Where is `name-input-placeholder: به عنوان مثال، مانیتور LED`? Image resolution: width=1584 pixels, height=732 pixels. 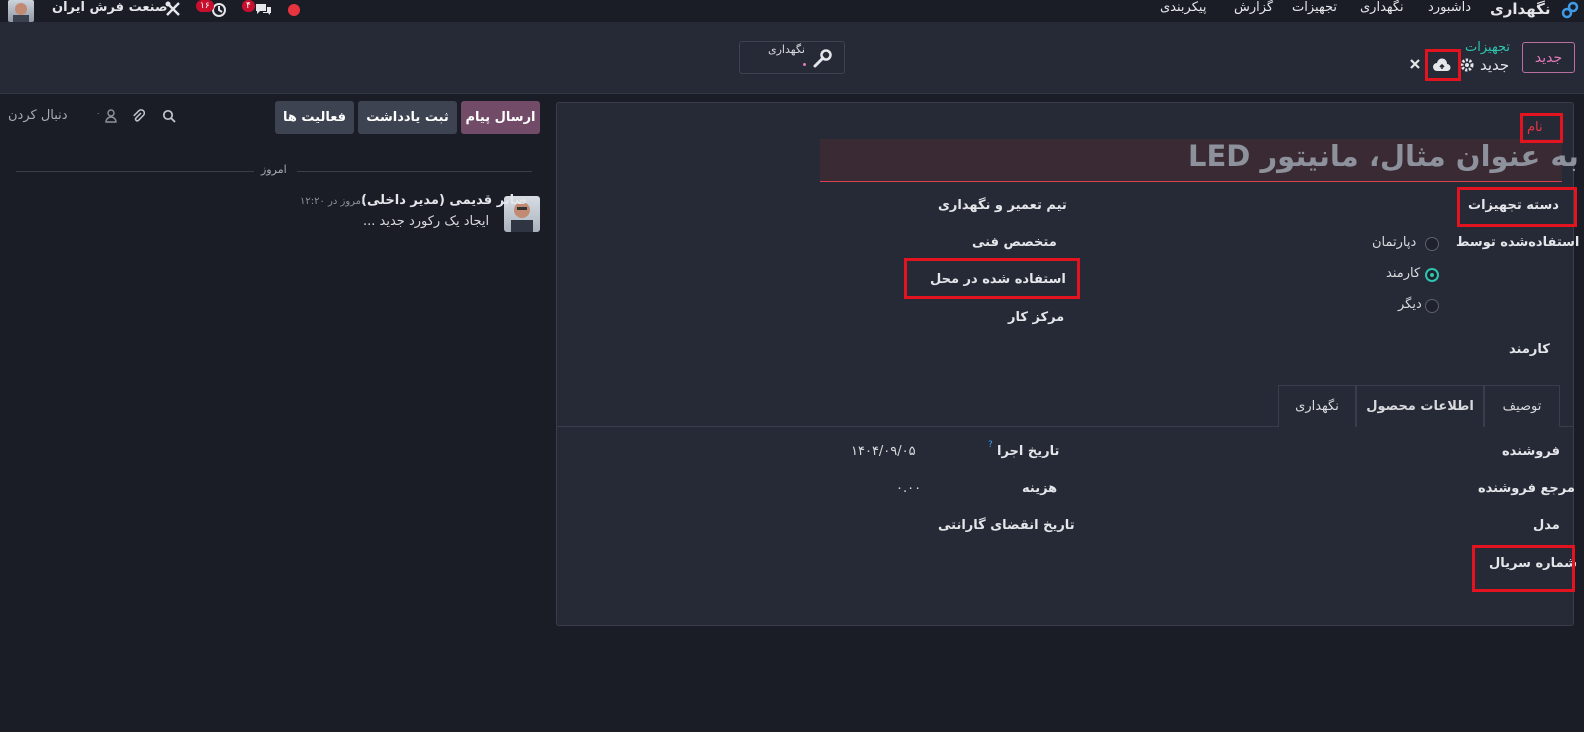 name-input-placeholder: به عنوان مثال، مانیتور LED is located at coordinates (1383, 156).